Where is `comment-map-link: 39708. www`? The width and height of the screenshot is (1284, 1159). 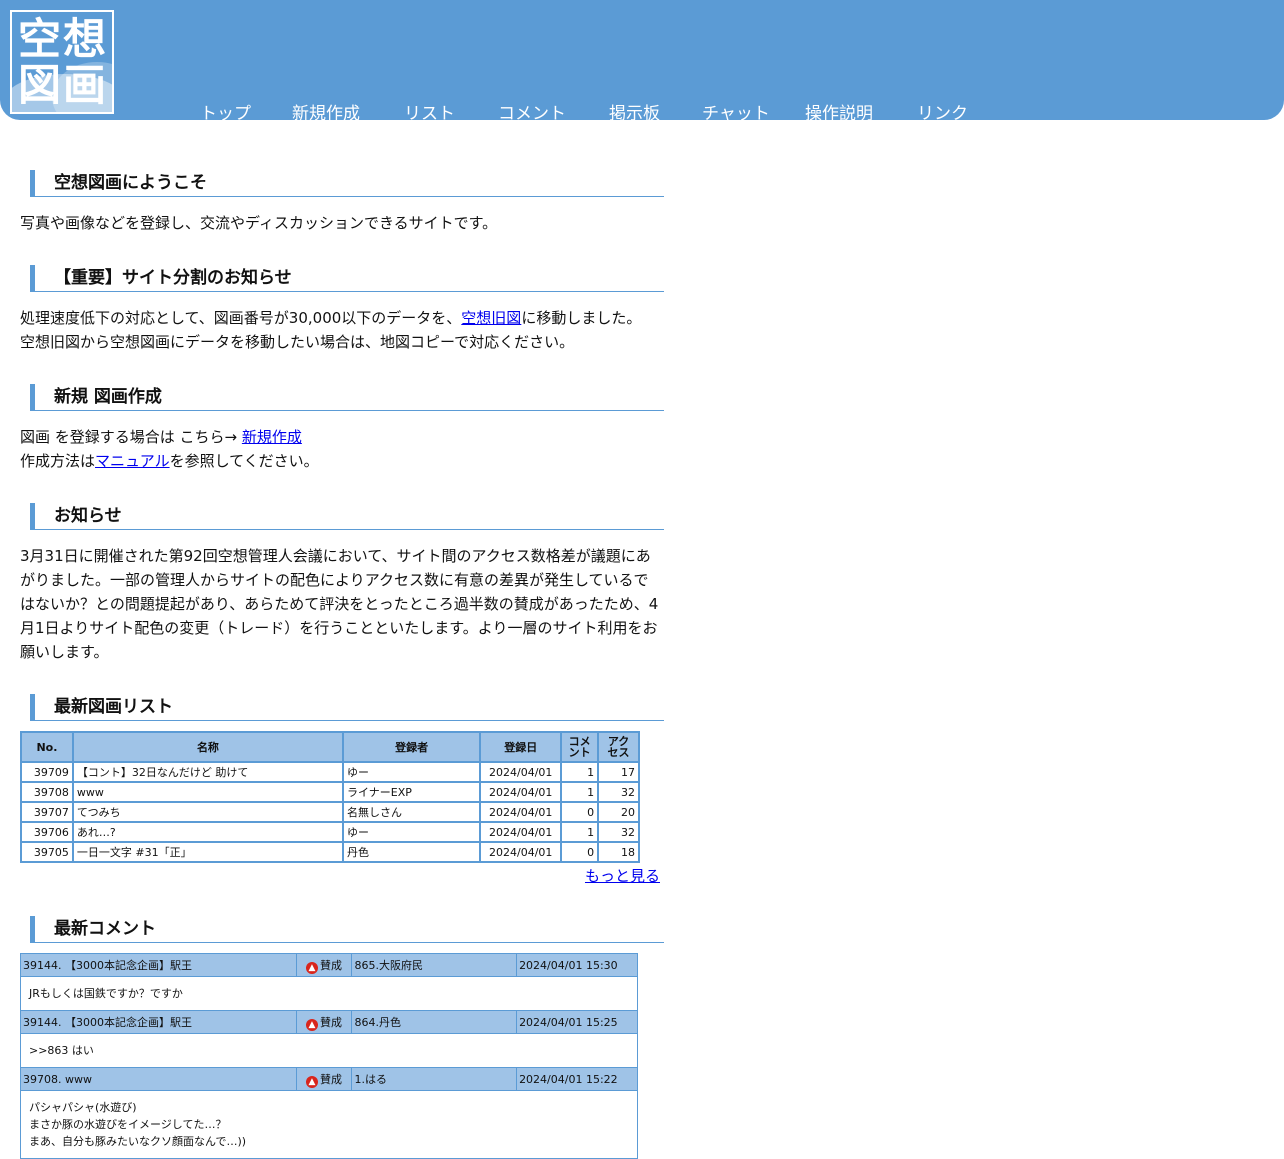
comment-map-link: 39708. www is located at coordinates (158, 1079).